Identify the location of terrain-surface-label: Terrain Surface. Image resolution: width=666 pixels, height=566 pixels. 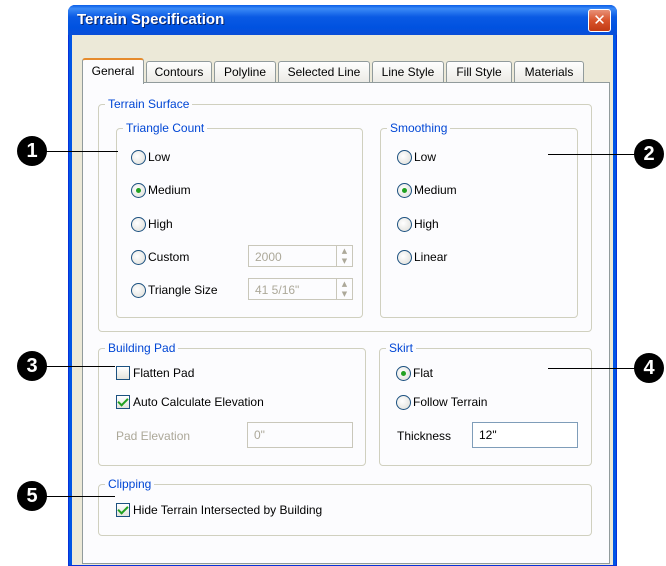
(149, 104).